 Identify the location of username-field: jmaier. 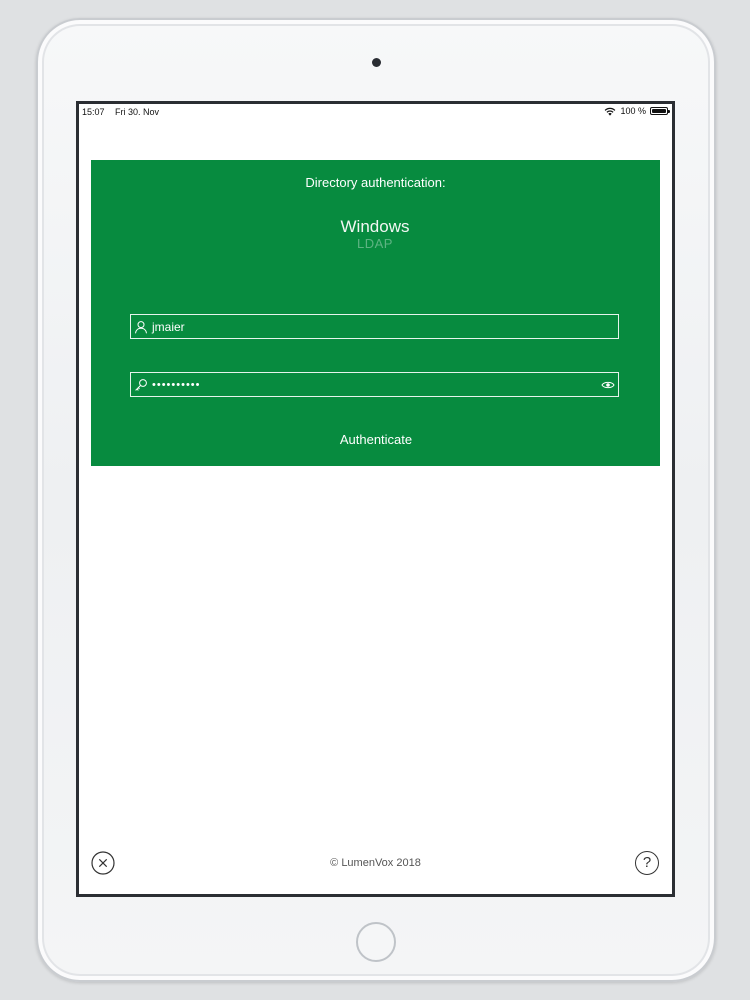
(374, 326).